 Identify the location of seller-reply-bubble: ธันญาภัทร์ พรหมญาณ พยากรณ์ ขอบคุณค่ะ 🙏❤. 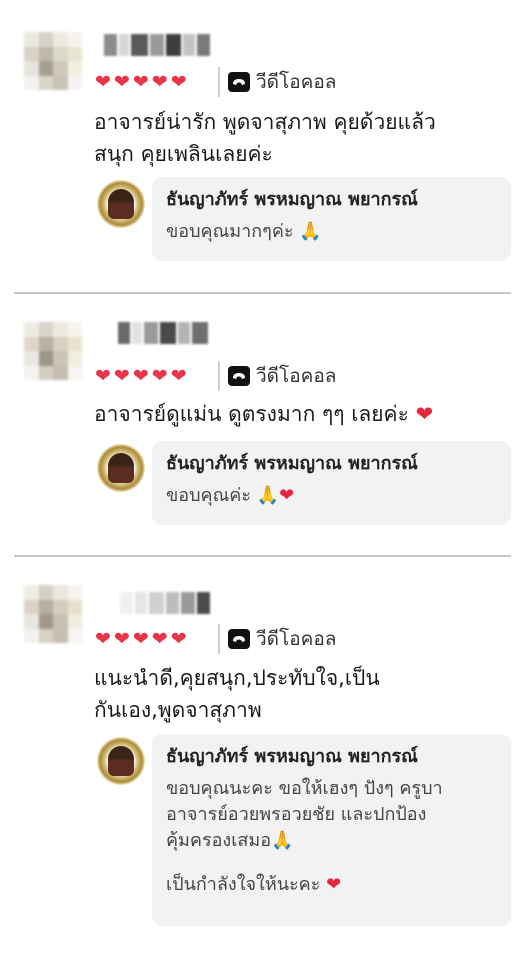
(331, 483).